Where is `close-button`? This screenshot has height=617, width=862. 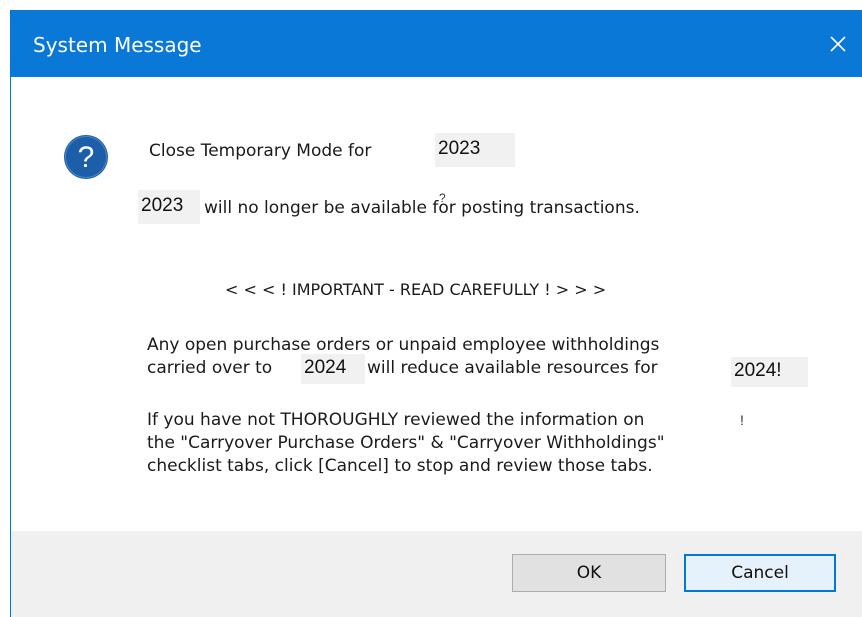
close-button is located at coordinates (837, 43).